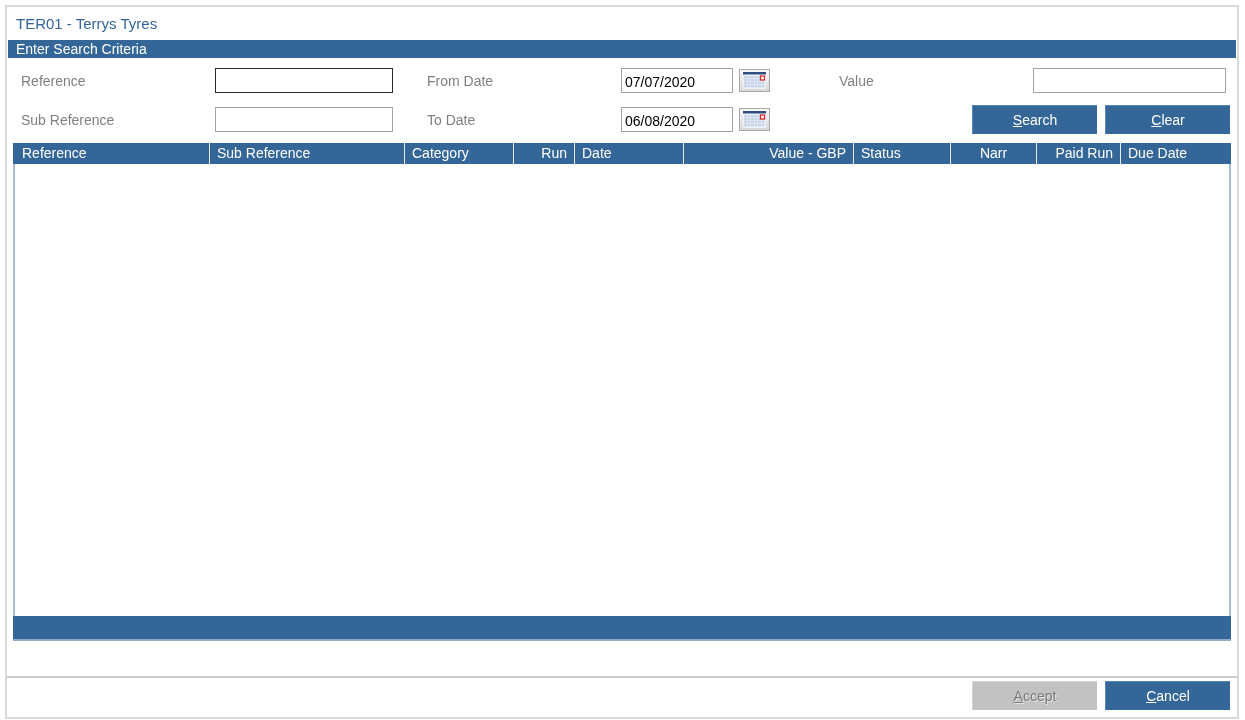 The image size is (1245, 720). What do you see at coordinates (68, 119) in the screenshot?
I see `field-label: Sub Reference` at bounding box center [68, 119].